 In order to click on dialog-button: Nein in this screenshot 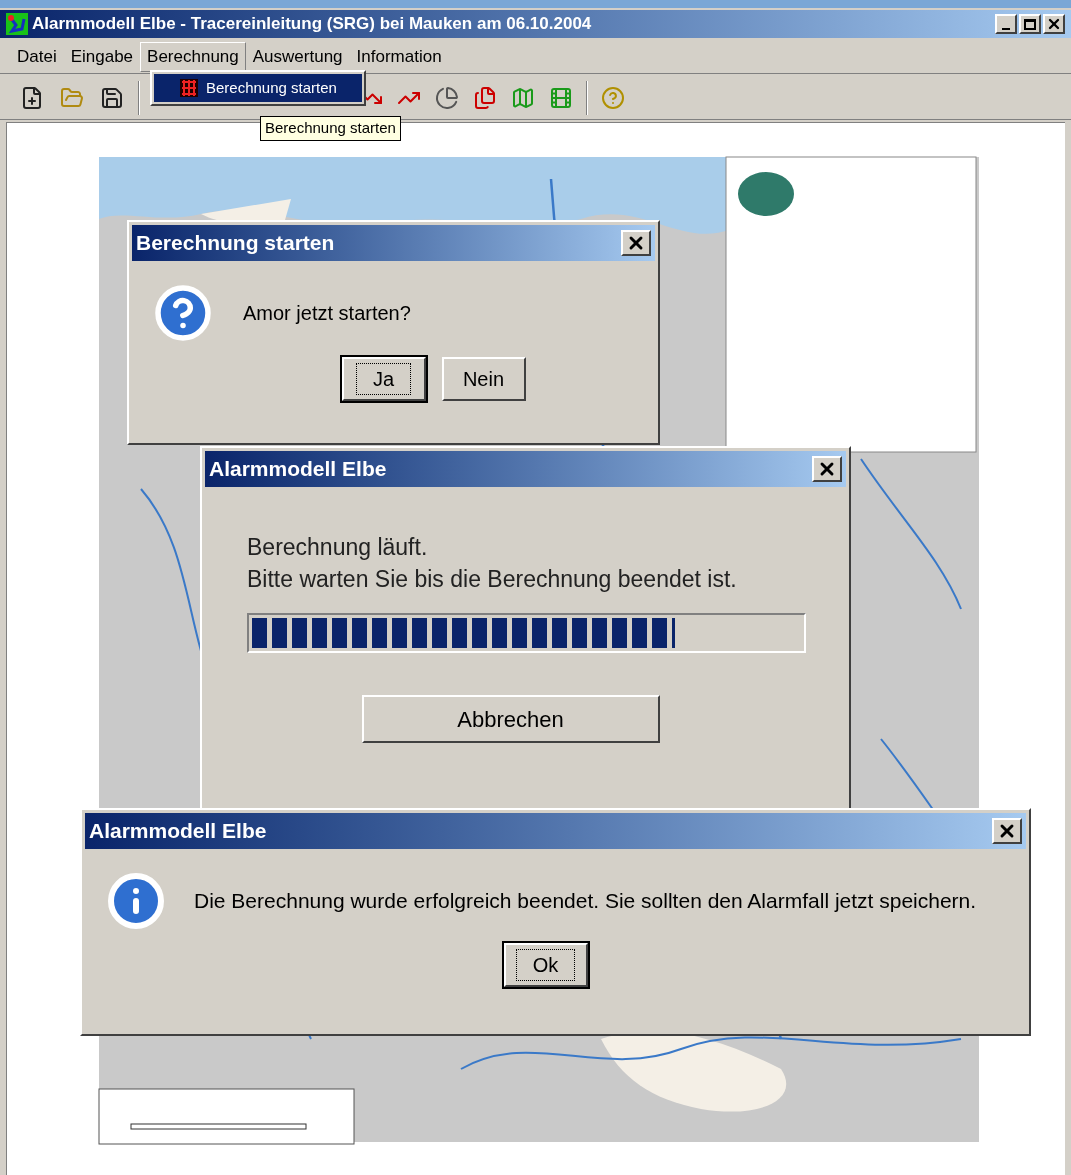, I will do `click(483, 379)`.